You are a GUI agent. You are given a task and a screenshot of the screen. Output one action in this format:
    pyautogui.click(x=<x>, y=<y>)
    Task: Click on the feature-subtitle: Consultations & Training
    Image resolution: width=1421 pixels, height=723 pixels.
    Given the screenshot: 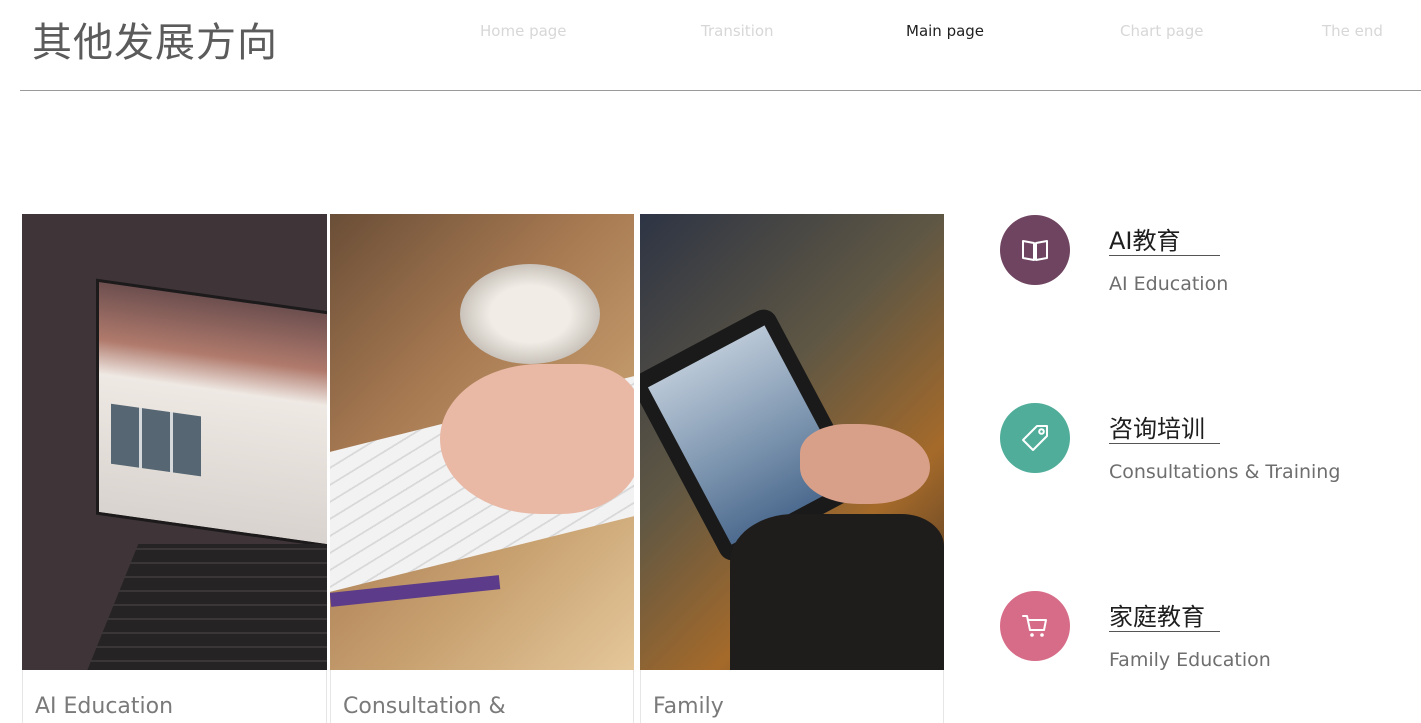 What is the action you would take?
    pyautogui.click(x=1225, y=472)
    